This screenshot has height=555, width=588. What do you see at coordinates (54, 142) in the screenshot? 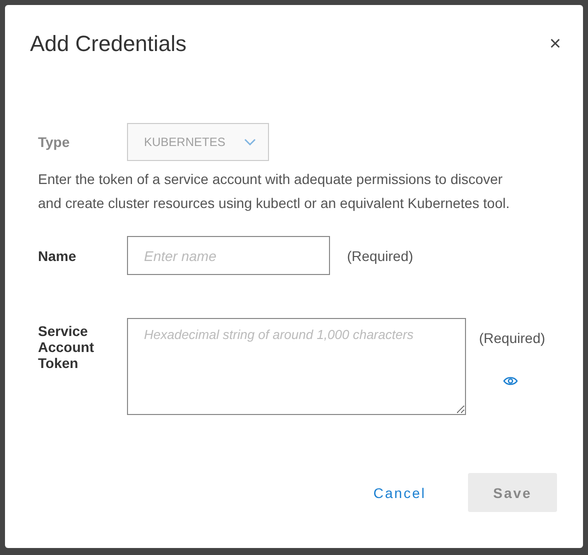
I see `type-label: Type` at bounding box center [54, 142].